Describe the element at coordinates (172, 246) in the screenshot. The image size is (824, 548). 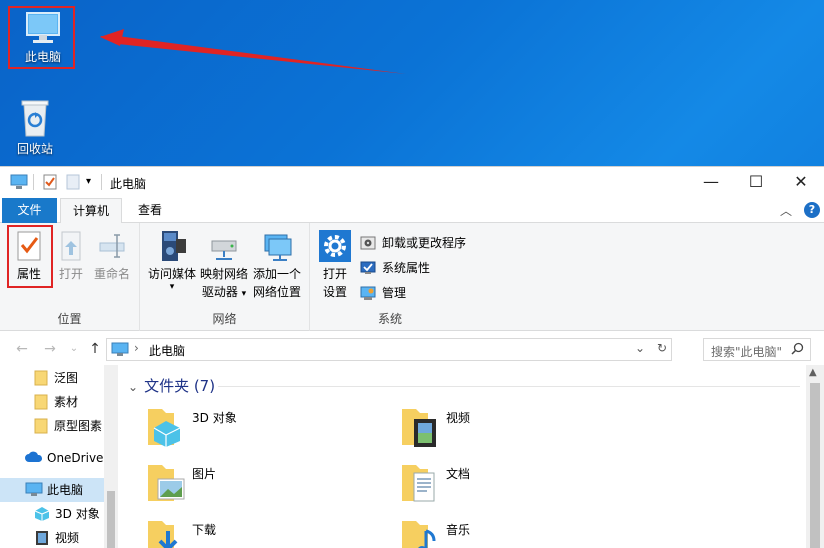
I see `media-icon` at that location.